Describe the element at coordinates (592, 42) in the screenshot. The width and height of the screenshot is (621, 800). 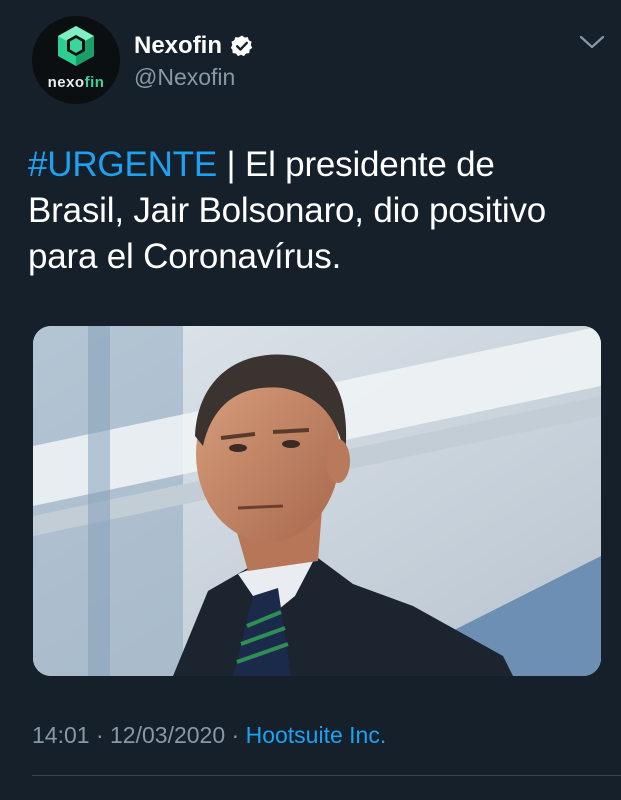
I see `chevron-down-icon` at that location.